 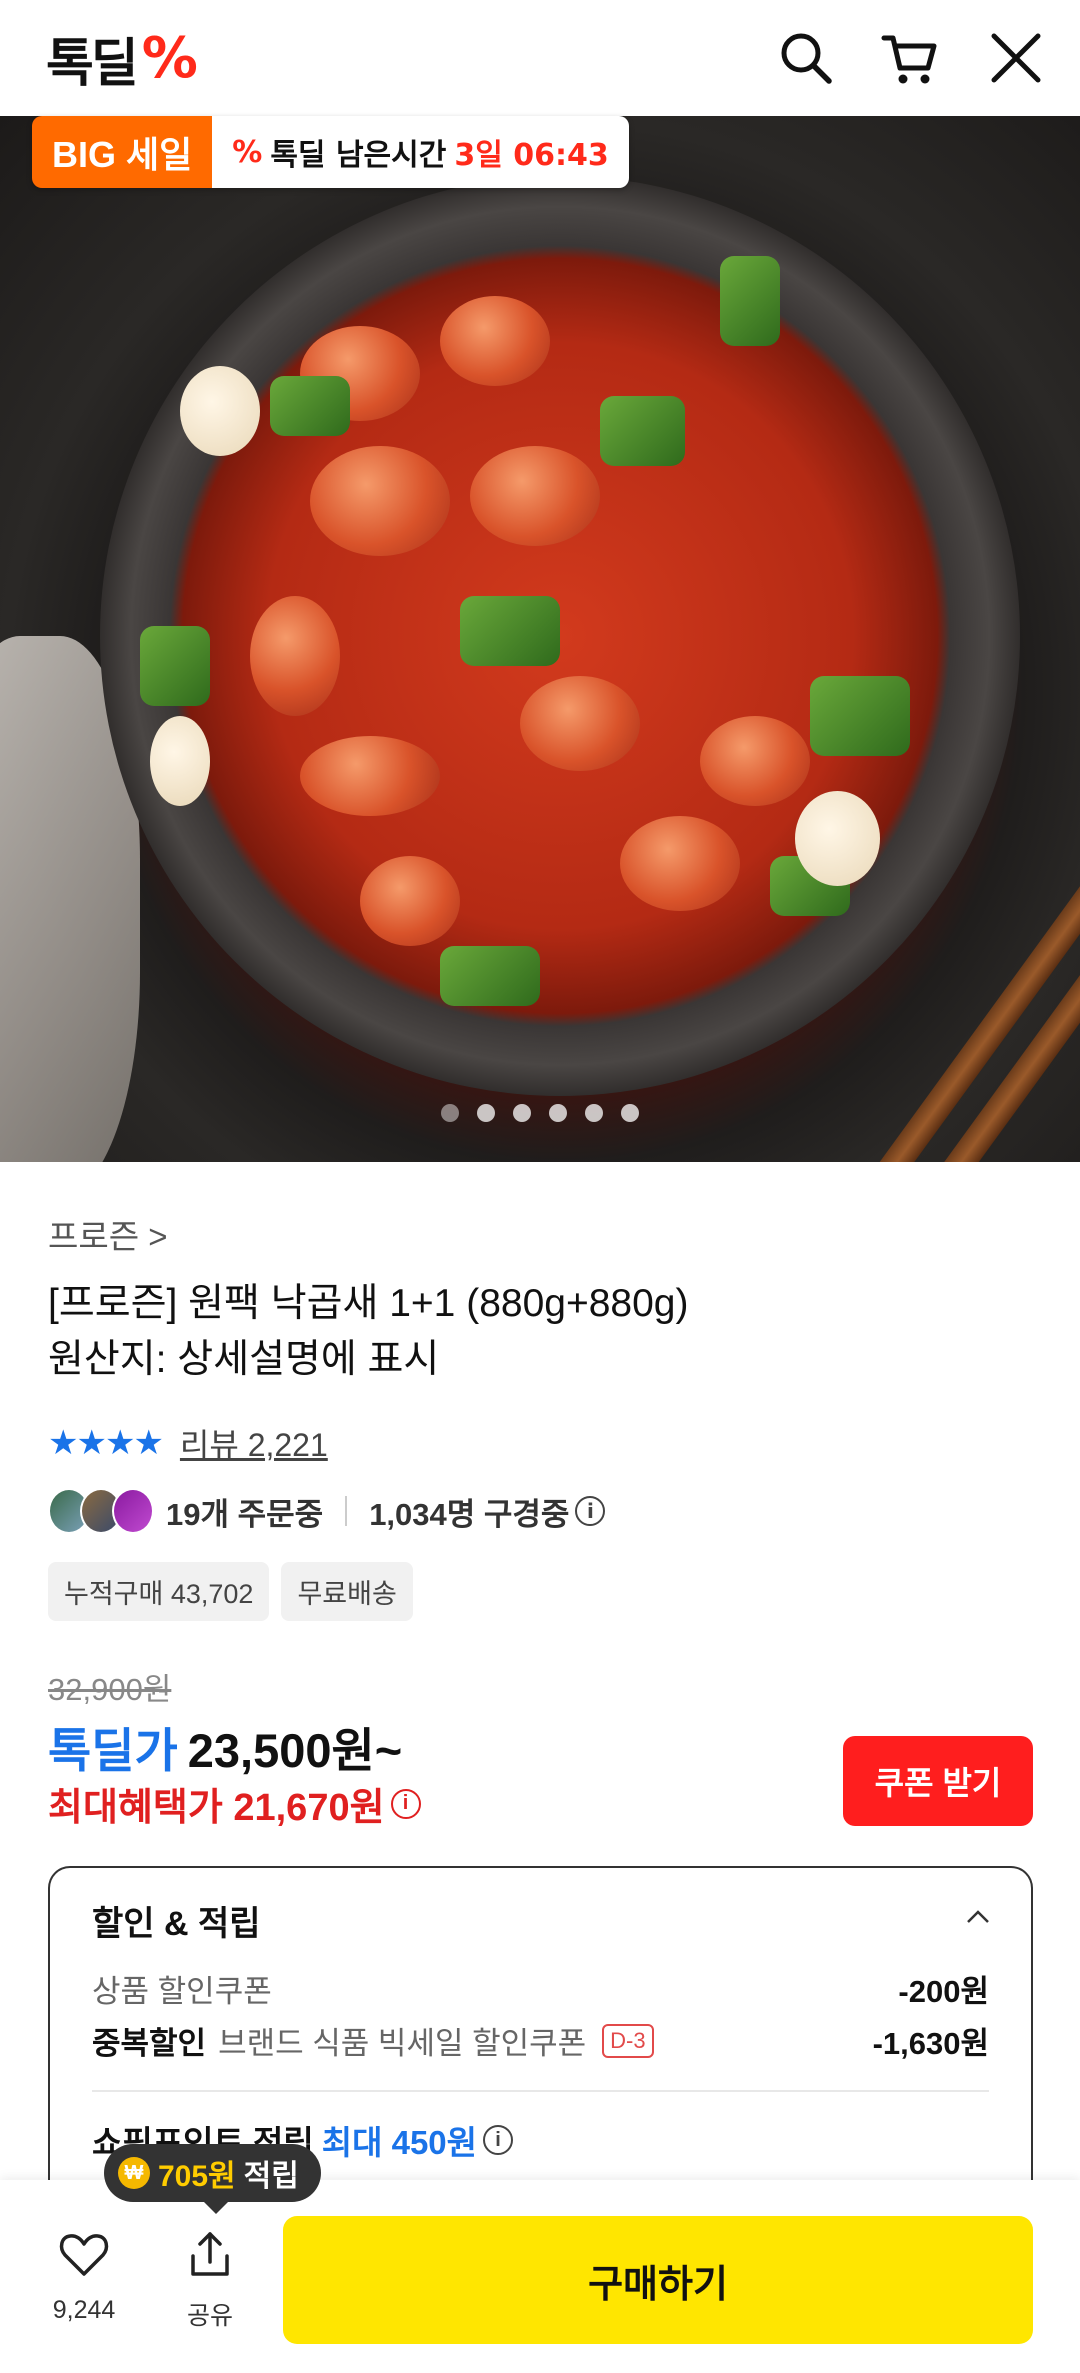 I want to click on original-price: 32,900원, so click(x=110, y=1689).